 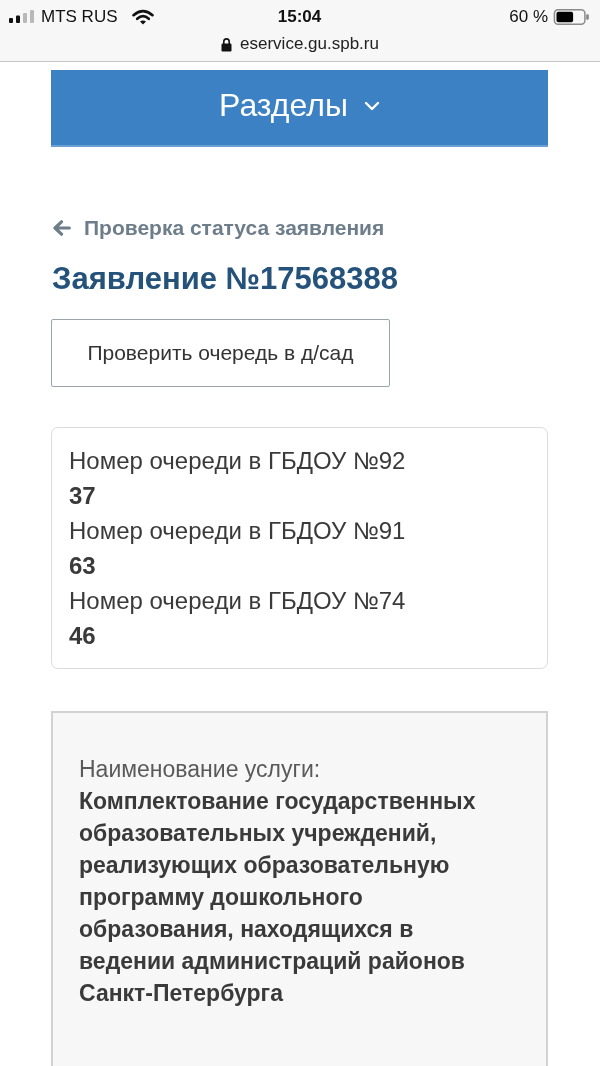 What do you see at coordinates (22, 16) in the screenshot?
I see `signal-icon` at bounding box center [22, 16].